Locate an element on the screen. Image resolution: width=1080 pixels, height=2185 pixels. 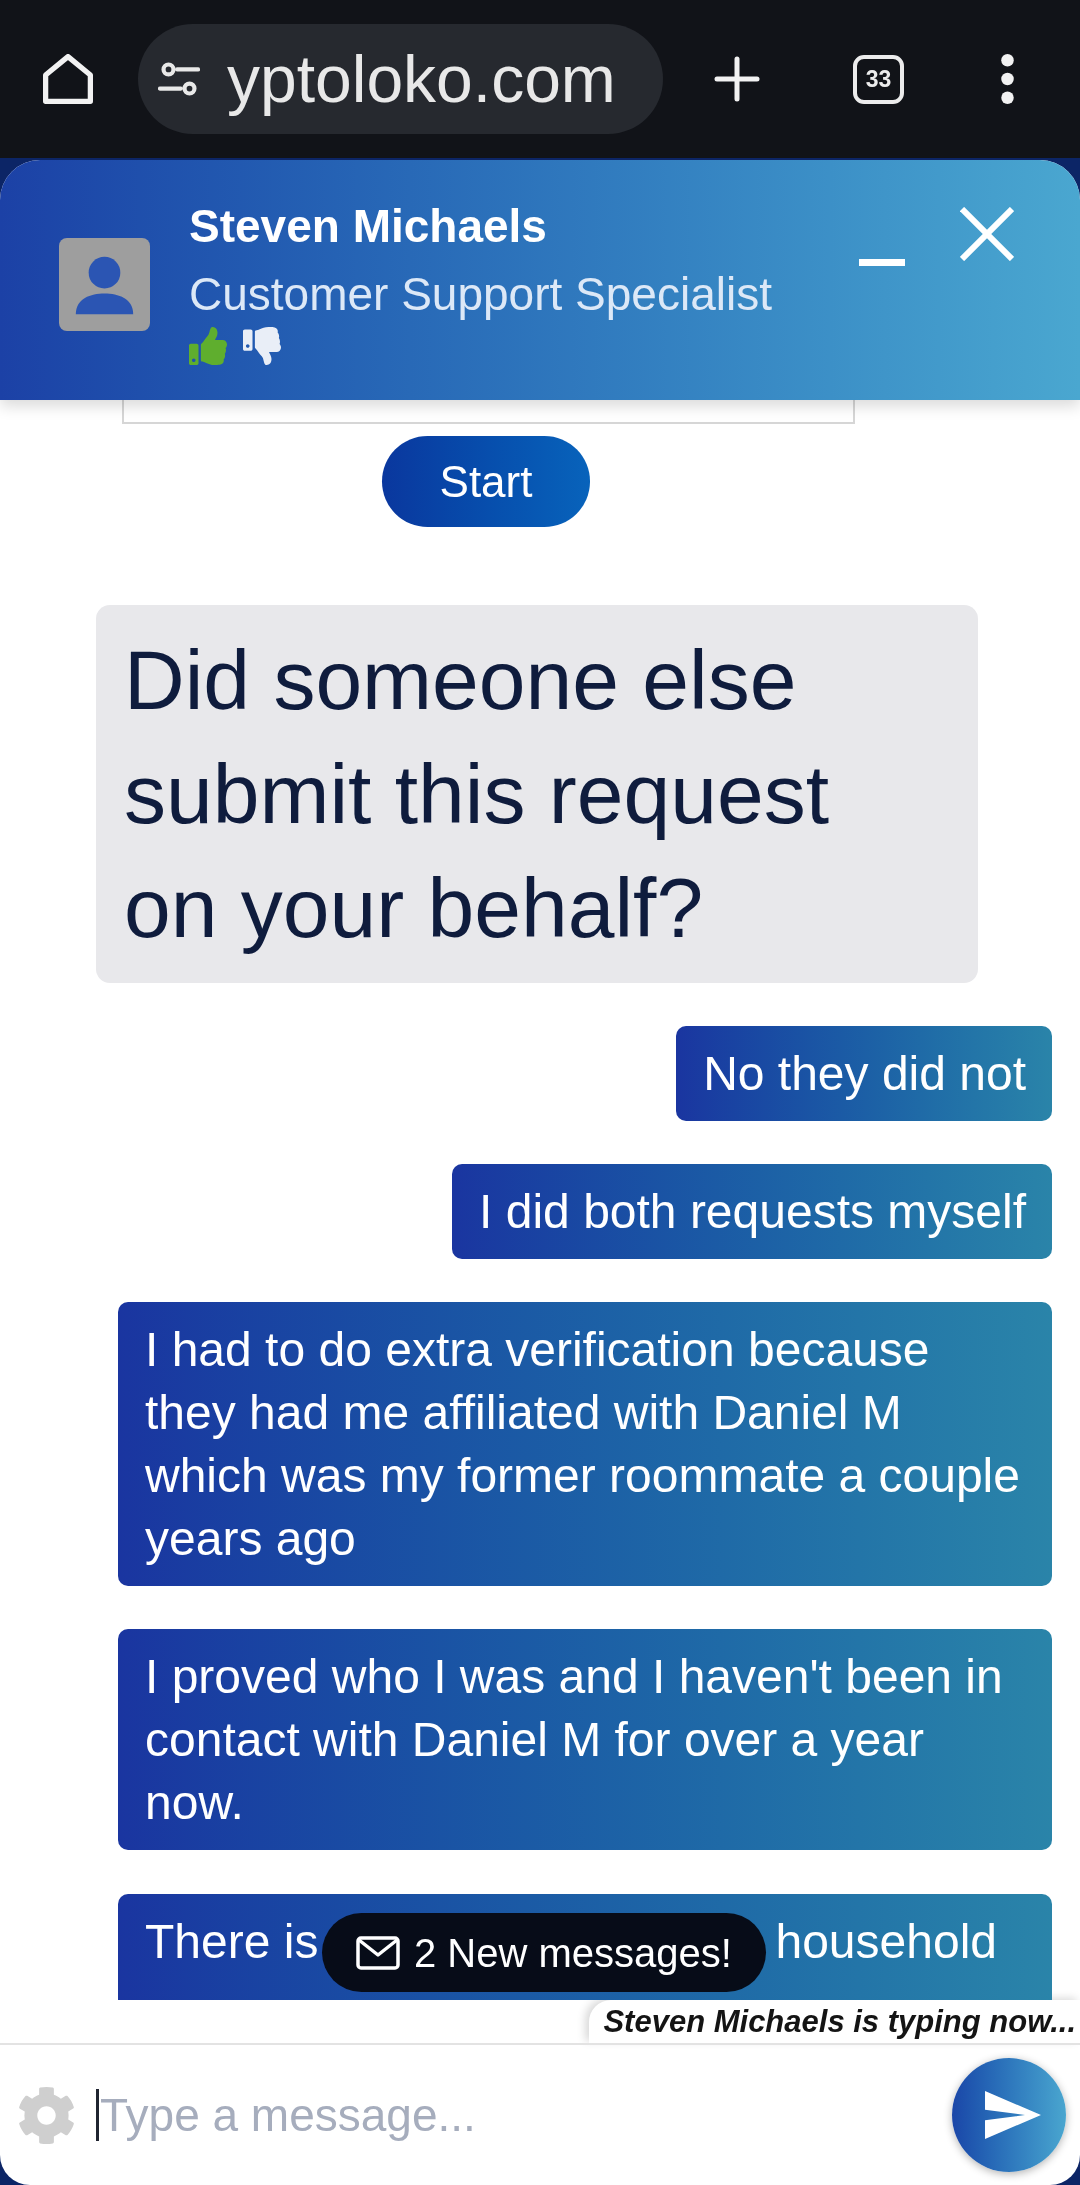
tab-switcher-button: 33 is located at coordinates (878, 79).